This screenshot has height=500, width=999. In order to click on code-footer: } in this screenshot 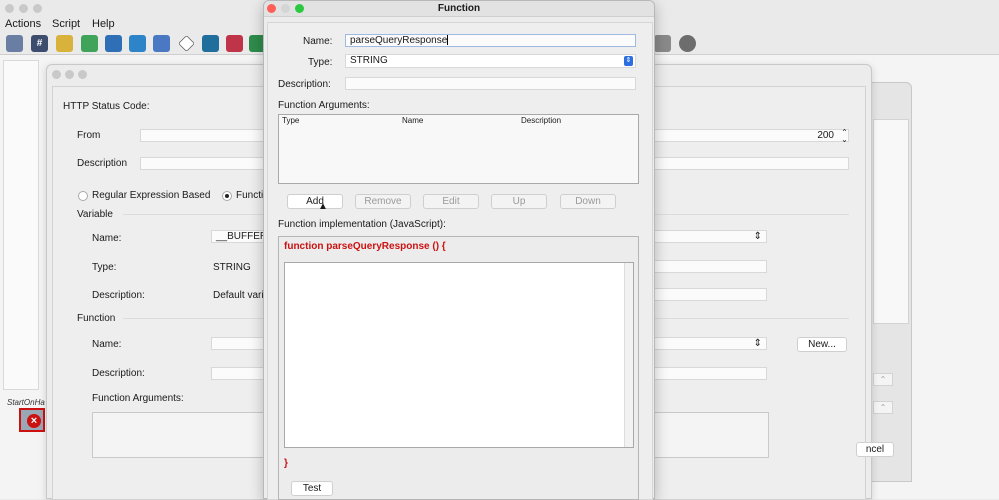, I will do `click(286, 463)`.